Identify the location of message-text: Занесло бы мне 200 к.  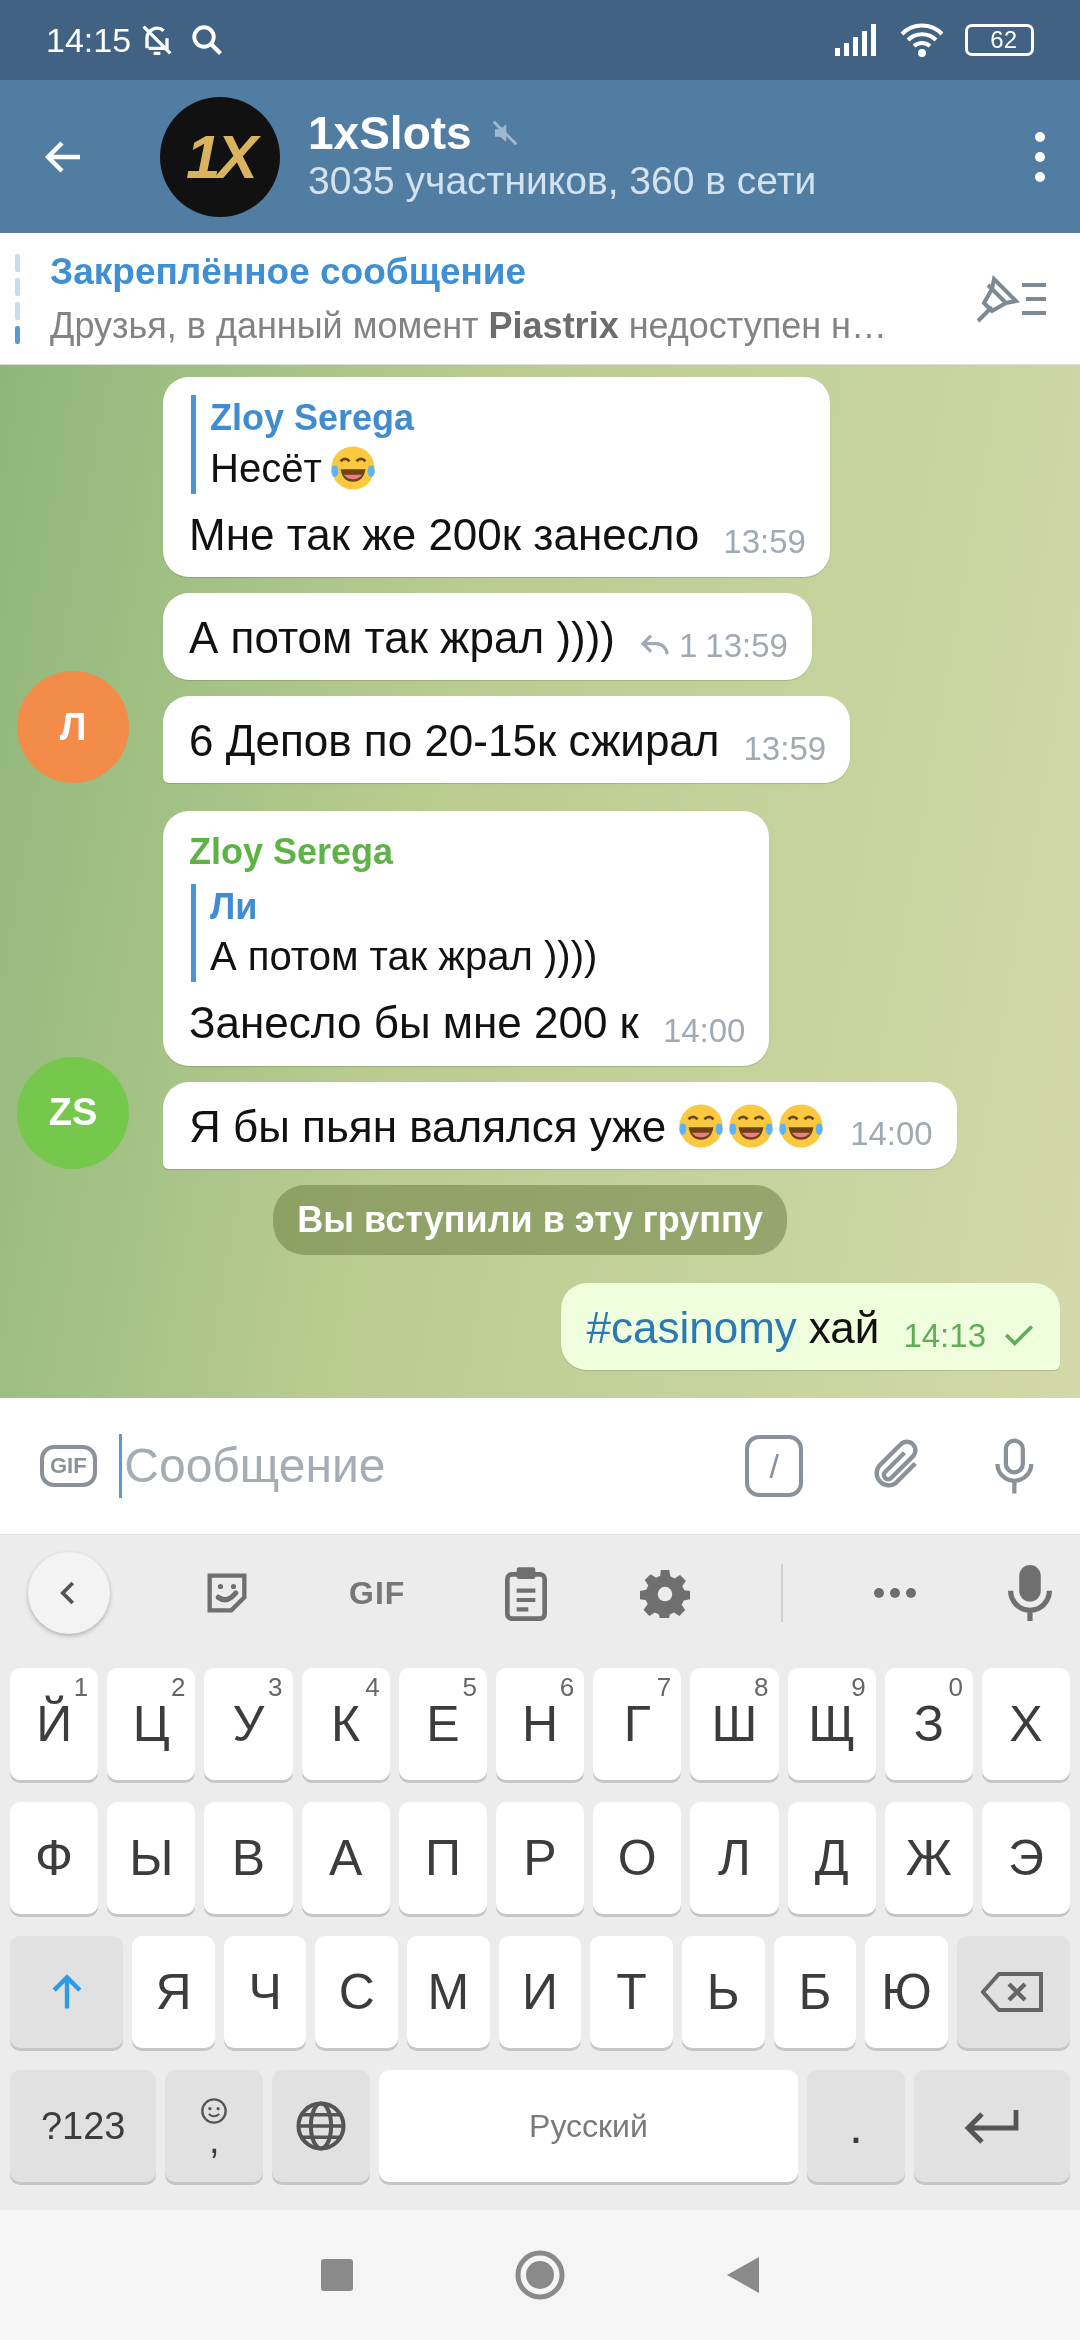
(414, 1023).